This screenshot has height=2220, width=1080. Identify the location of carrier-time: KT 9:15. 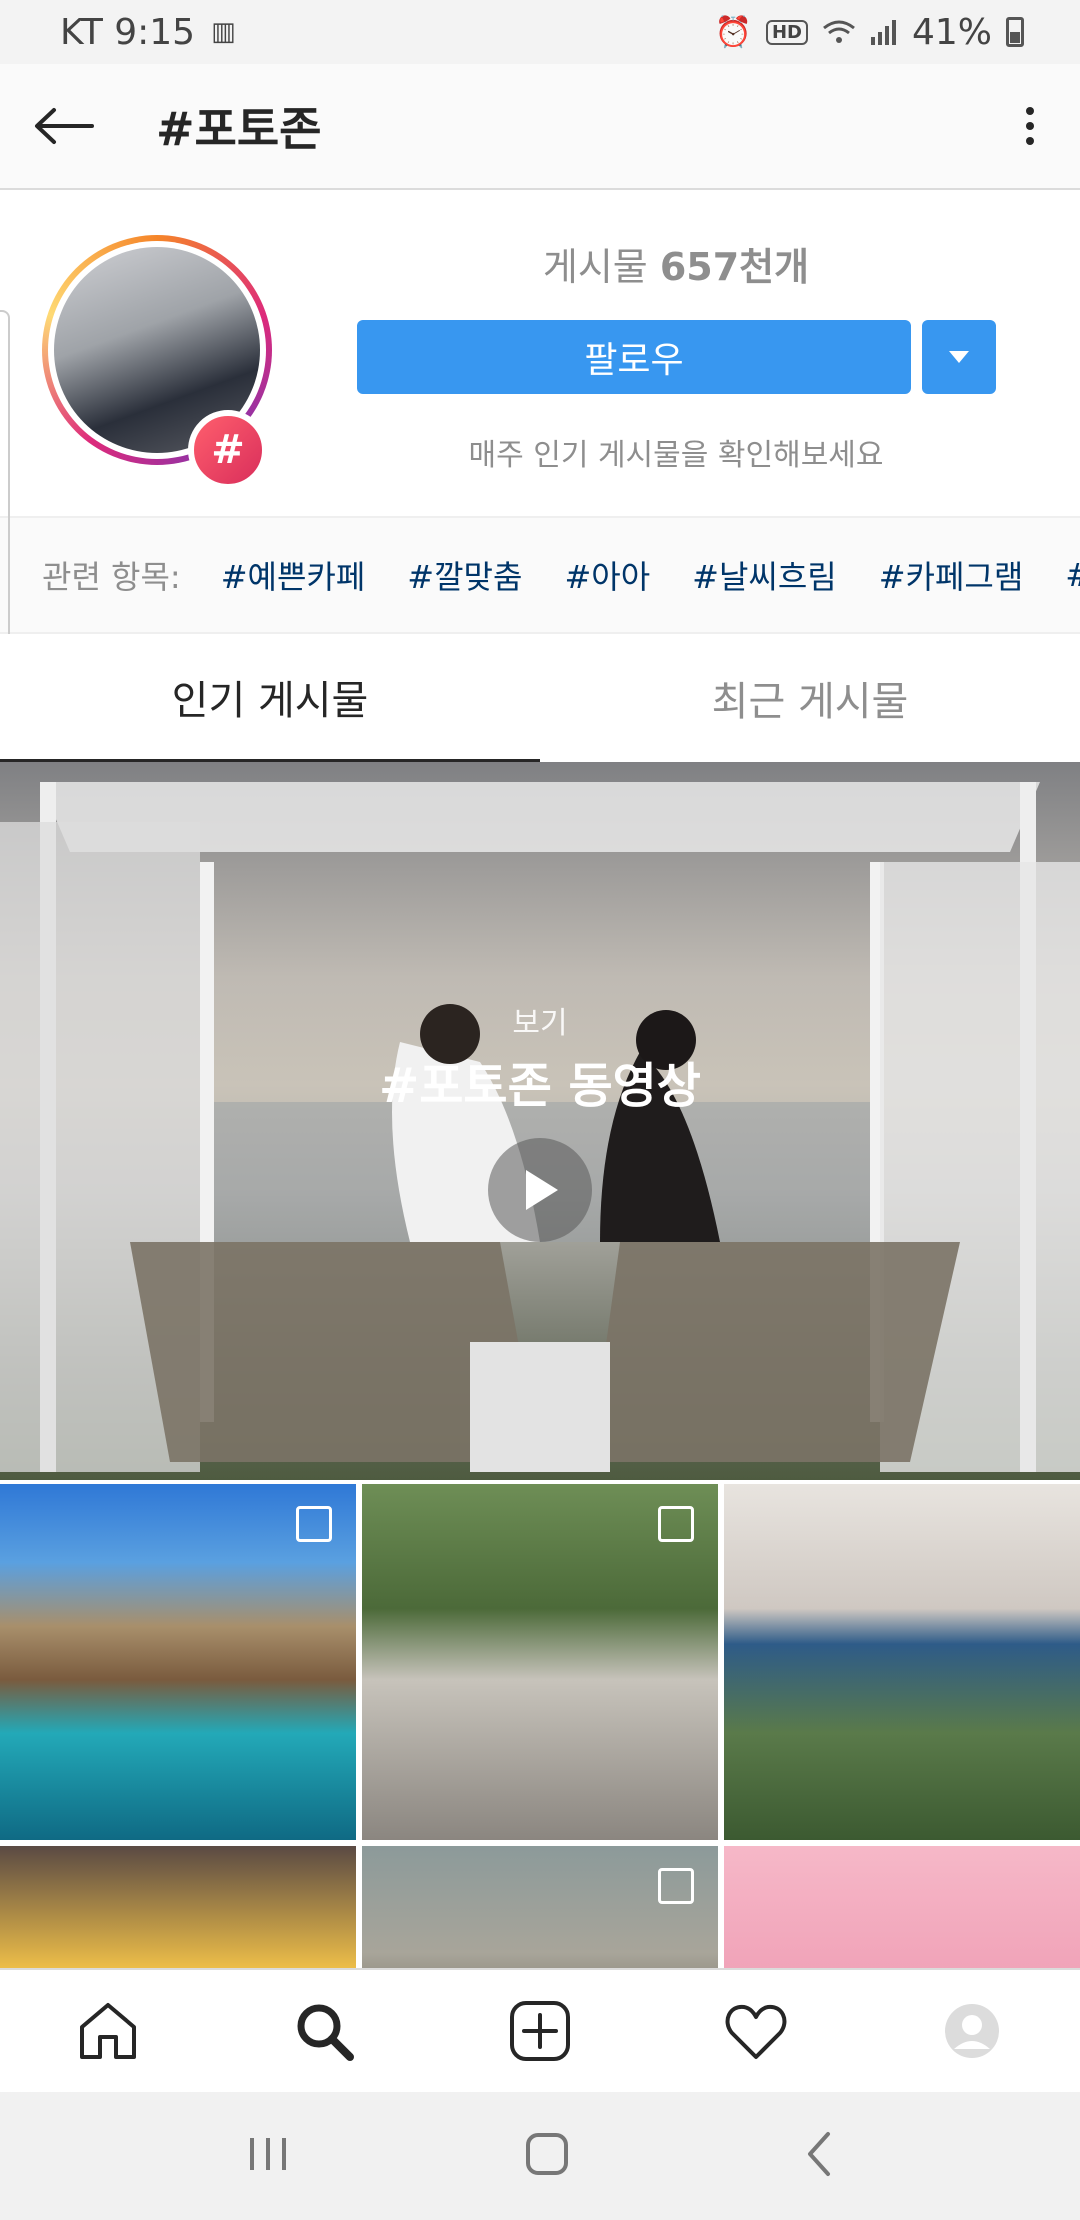
(128, 32).